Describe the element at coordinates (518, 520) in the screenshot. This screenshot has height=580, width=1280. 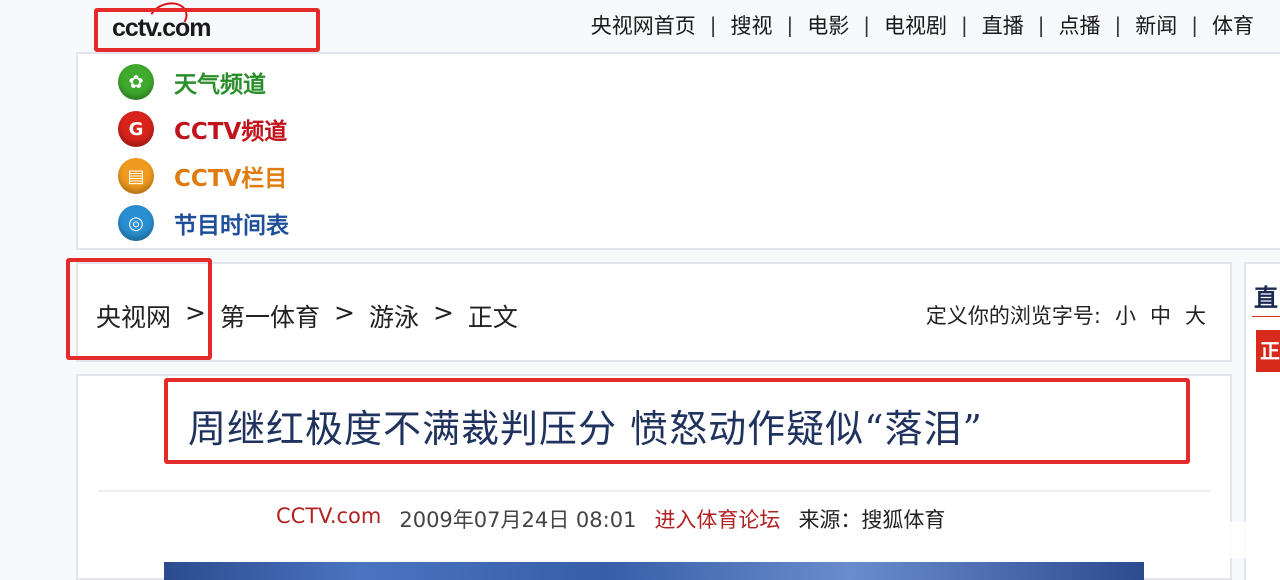
I see `publish-datetime: 2009年07月24日 08:01` at that location.